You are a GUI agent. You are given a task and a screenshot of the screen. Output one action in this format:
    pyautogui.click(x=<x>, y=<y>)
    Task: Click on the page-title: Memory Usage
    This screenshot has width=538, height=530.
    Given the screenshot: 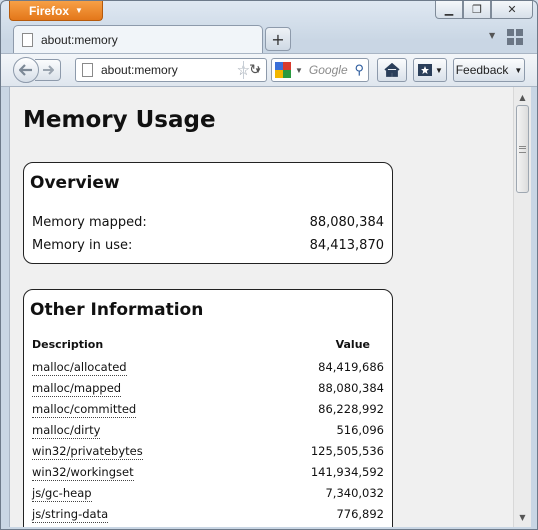 What is the action you would take?
    pyautogui.click(x=119, y=120)
    